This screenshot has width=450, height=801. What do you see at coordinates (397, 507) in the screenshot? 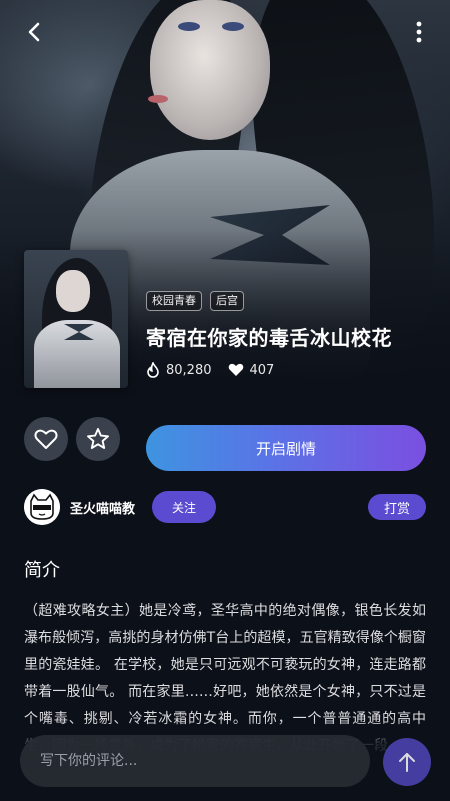
I see `tip-button: 打赏` at bounding box center [397, 507].